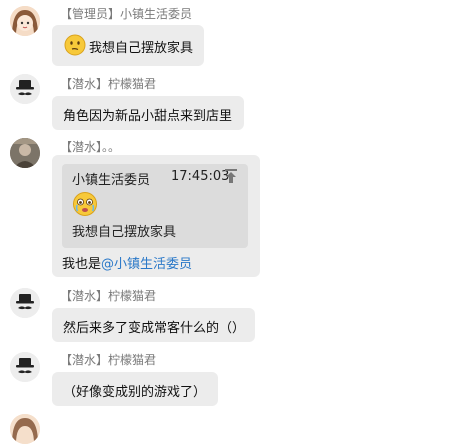 The width and height of the screenshot is (455, 444). I want to click on quoted-text: 我想自己摆放家具, so click(124, 232).